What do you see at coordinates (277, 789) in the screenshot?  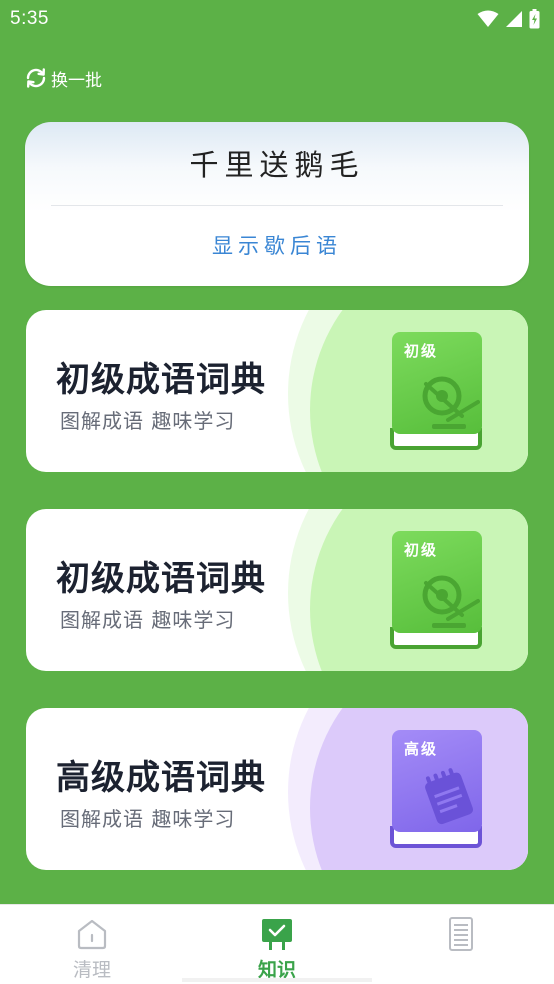 I see `dictionary-card-advanced: 高级成语词典 图解成语 趣味学习 高级` at bounding box center [277, 789].